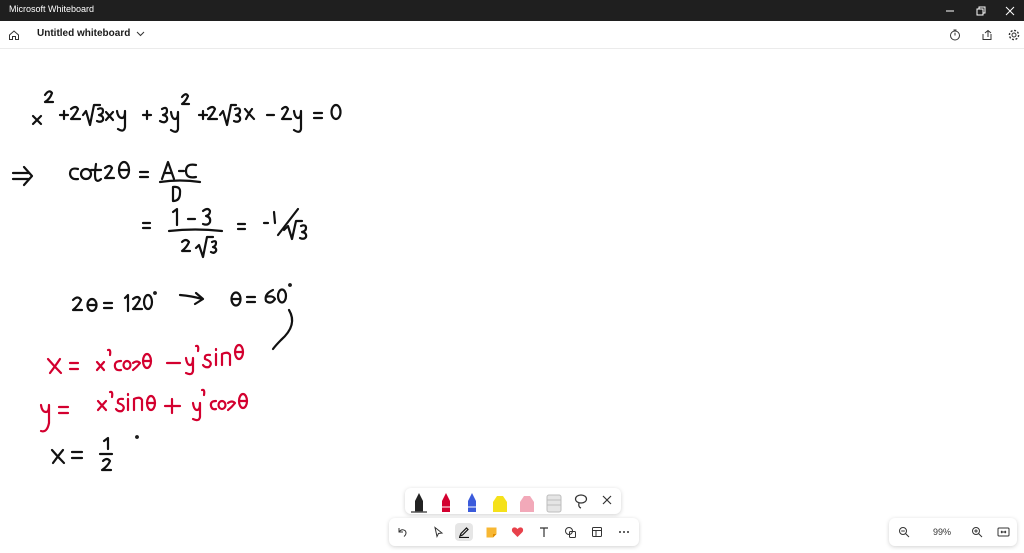  I want to click on zoom-out-button, so click(904, 532).